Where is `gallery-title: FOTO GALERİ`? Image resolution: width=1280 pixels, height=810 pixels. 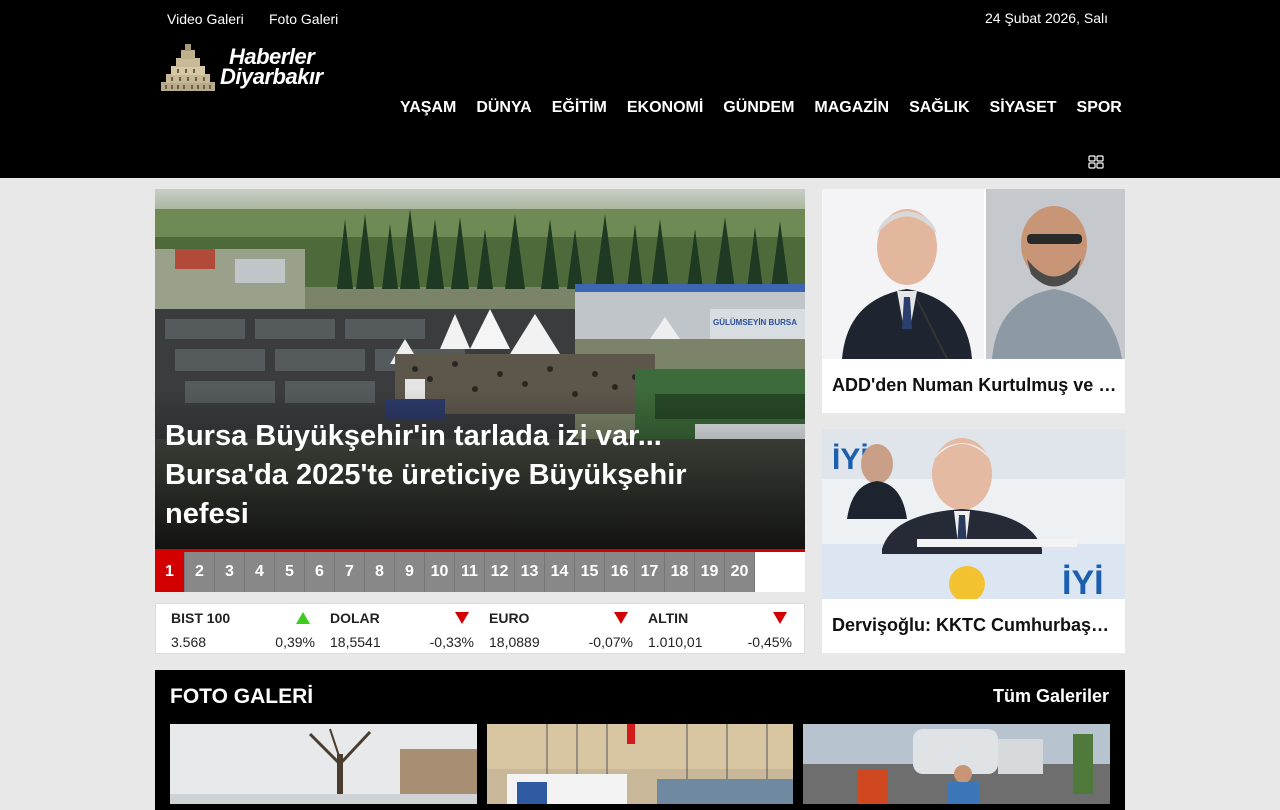
gallery-title: FOTO GALERİ is located at coordinates (242, 696).